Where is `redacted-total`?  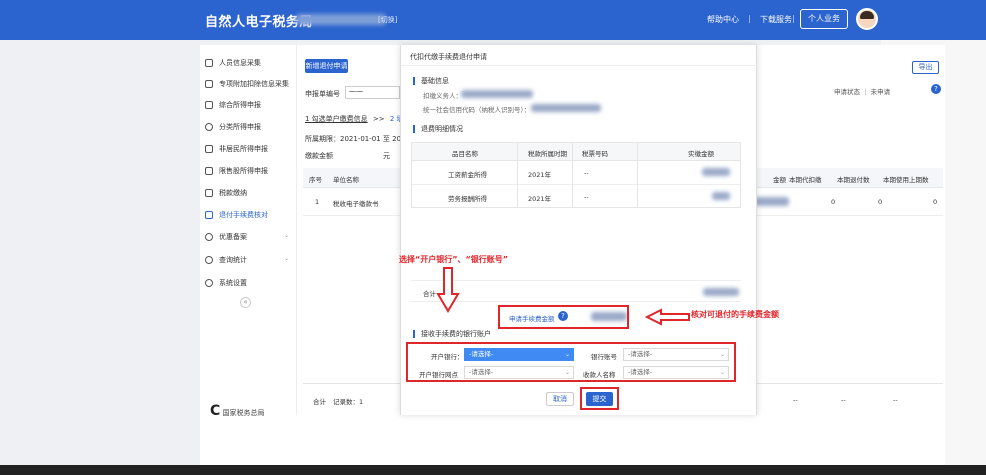
redacted-total is located at coordinates (721, 292).